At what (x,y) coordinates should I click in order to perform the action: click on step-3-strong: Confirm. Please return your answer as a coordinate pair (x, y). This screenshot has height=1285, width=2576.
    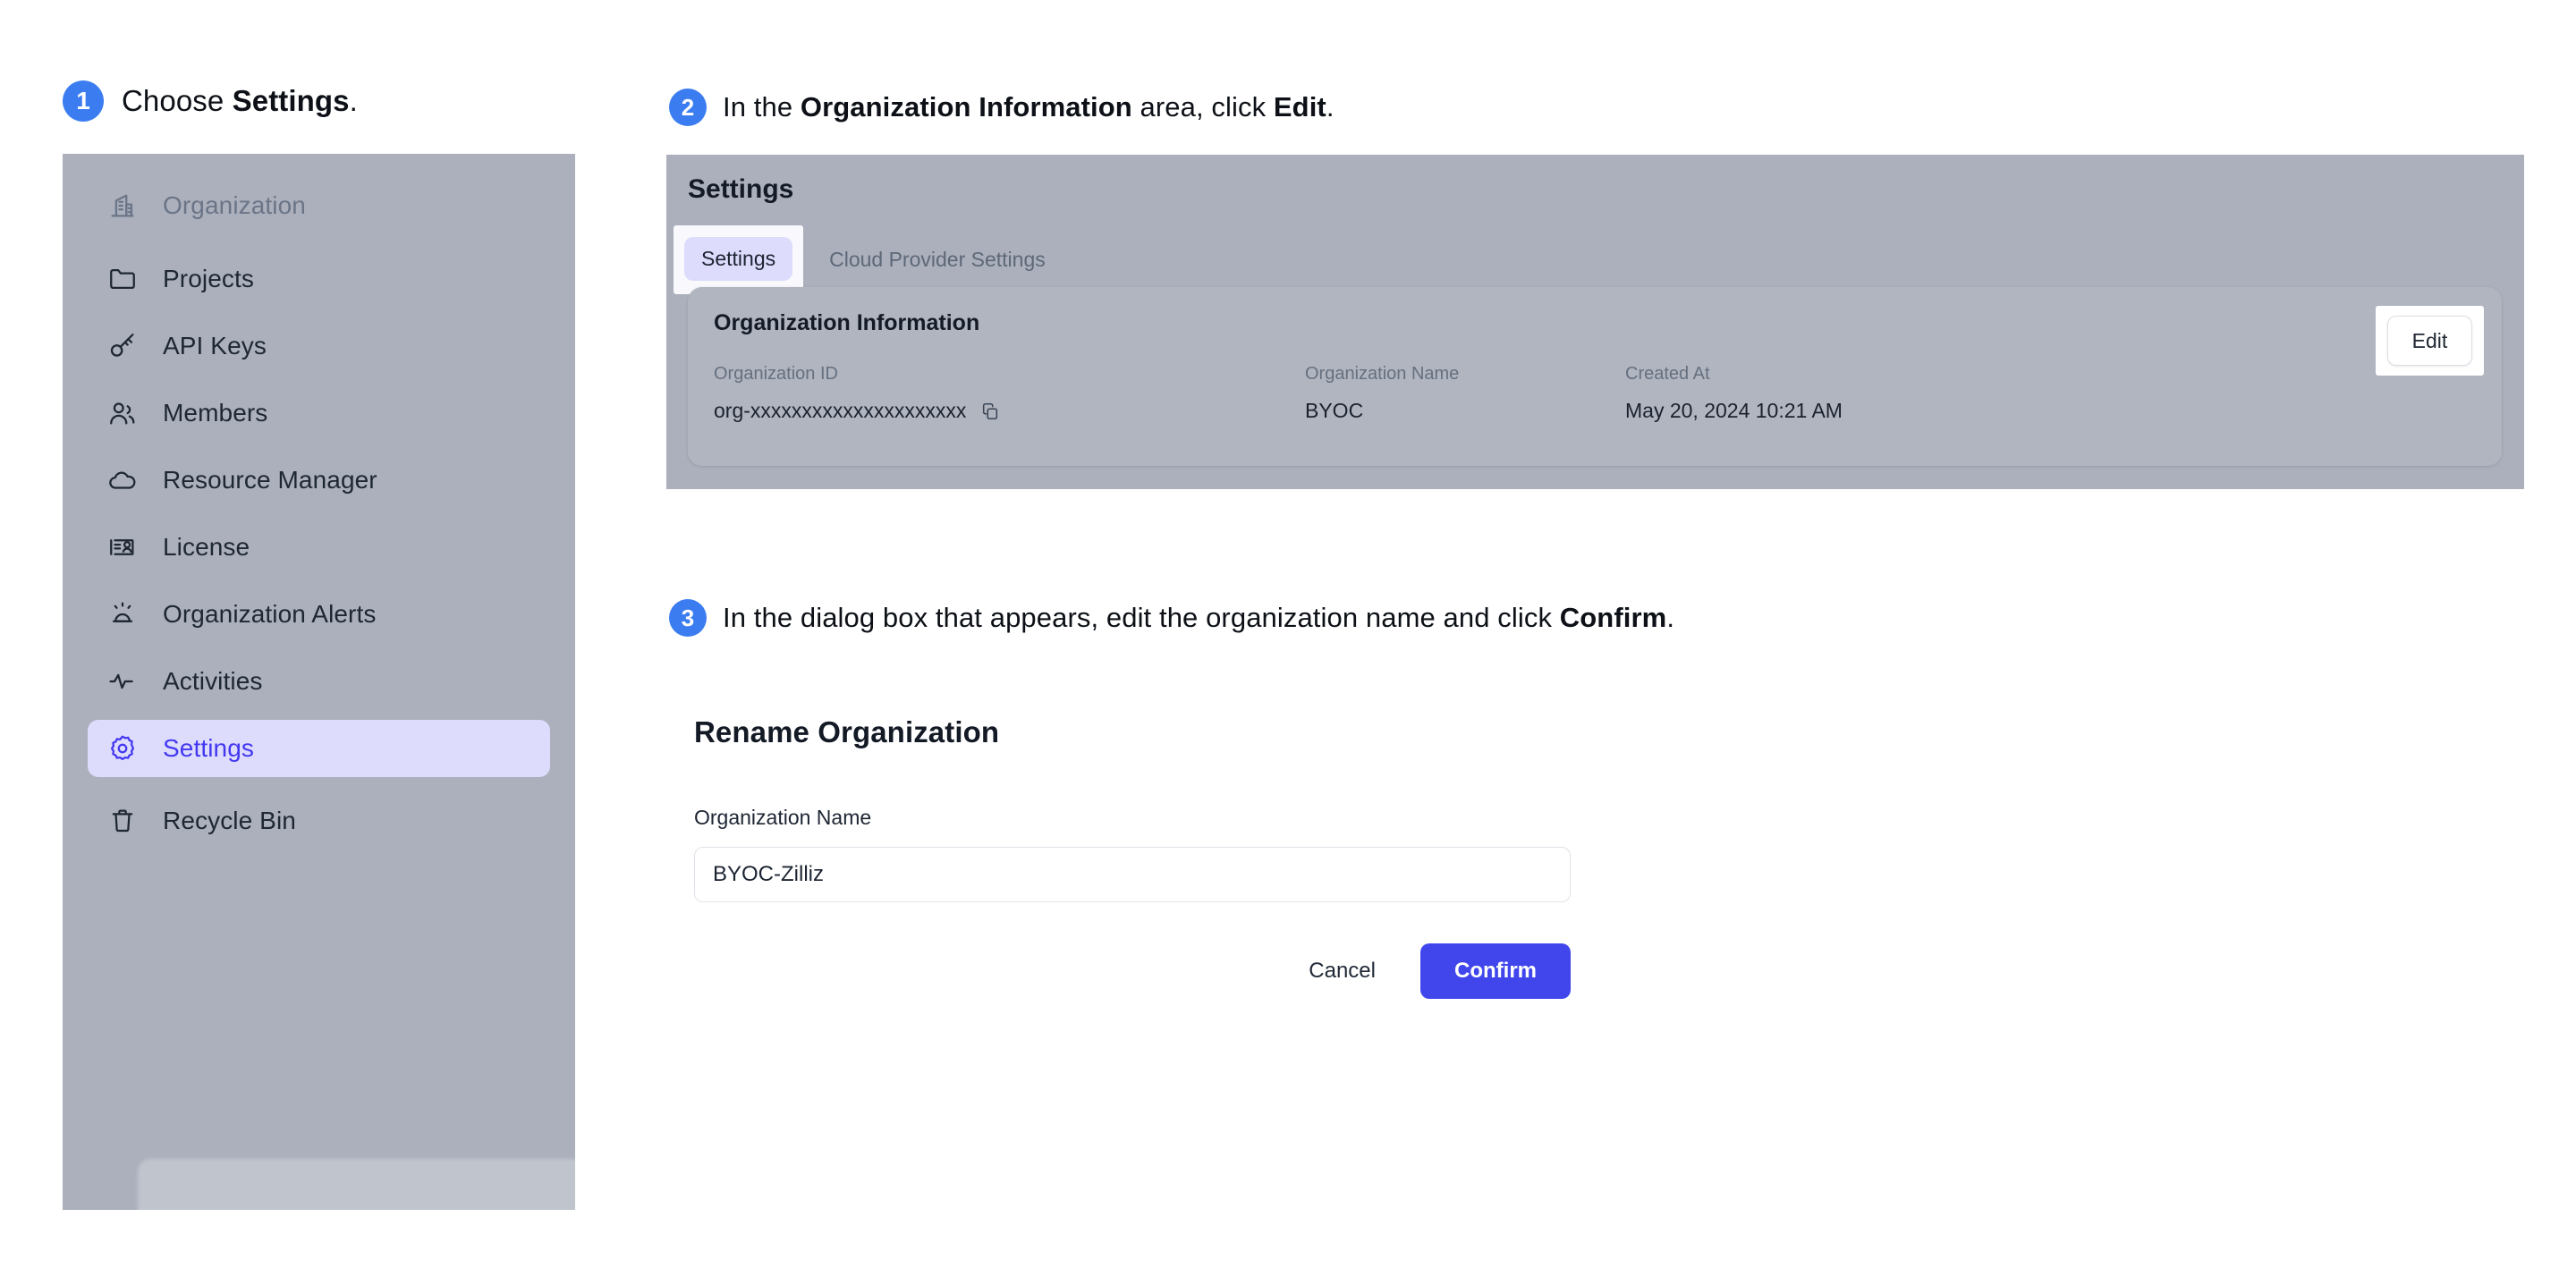
    Looking at the image, I should click on (1613, 617).